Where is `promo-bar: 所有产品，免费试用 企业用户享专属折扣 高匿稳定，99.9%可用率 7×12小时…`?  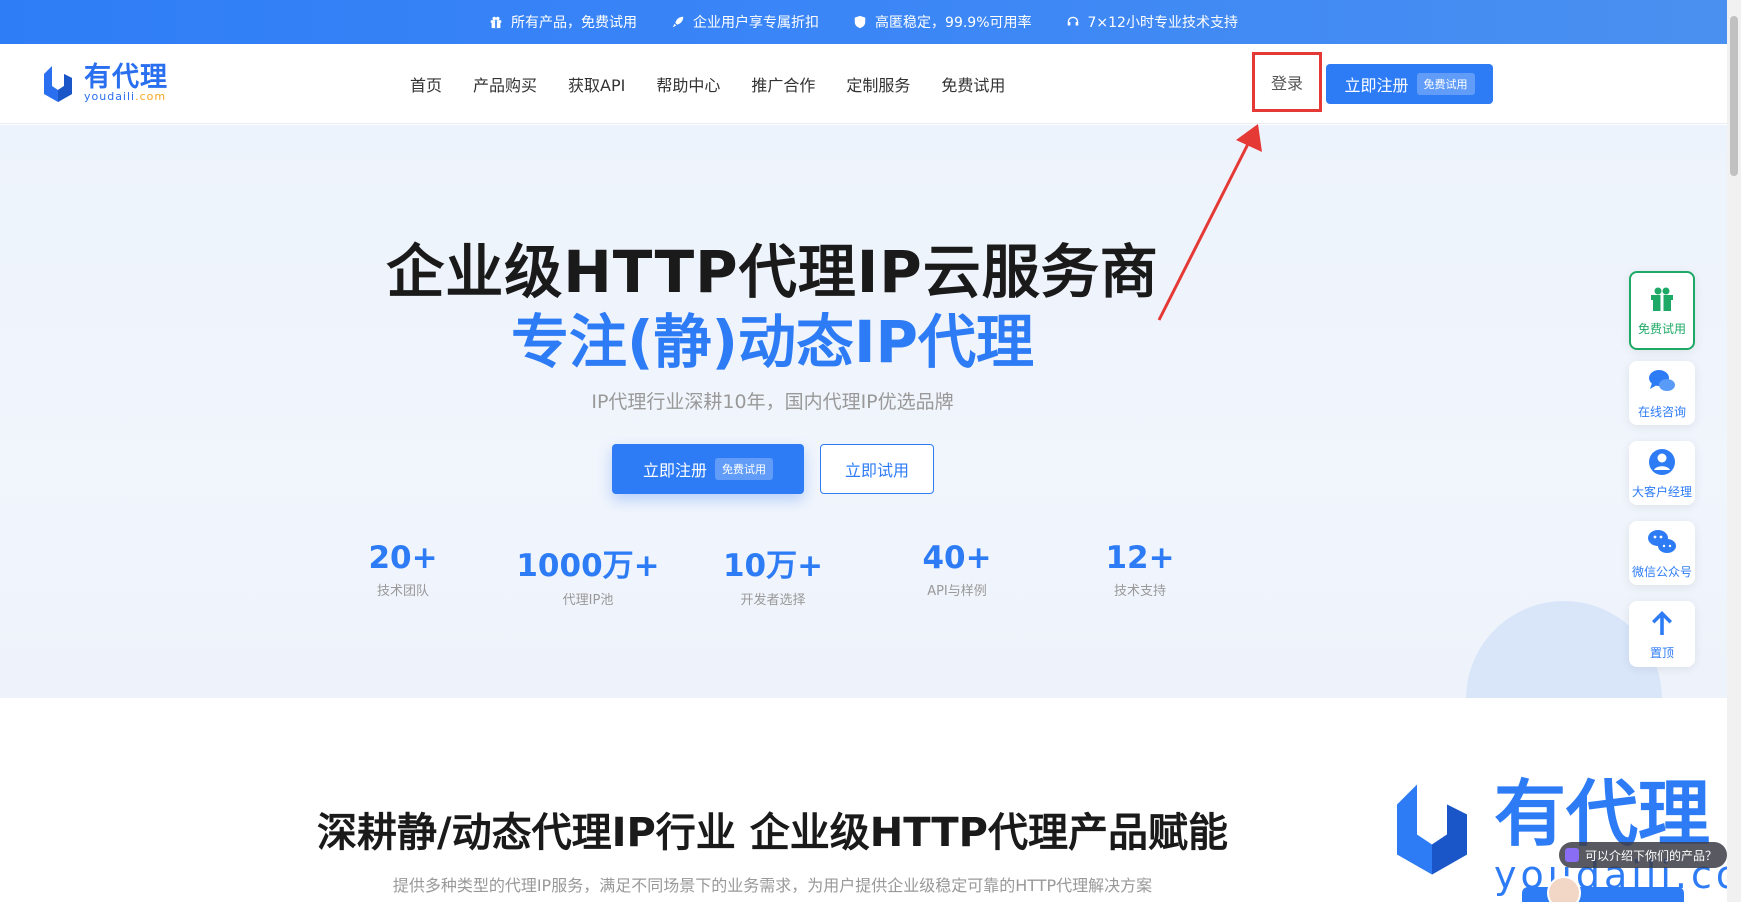
promo-bar: 所有产品，免费试用 企业用户享专属折扣 高匿稳定，99.9%可用率 7×12小时… is located at coordinates (863, 22).